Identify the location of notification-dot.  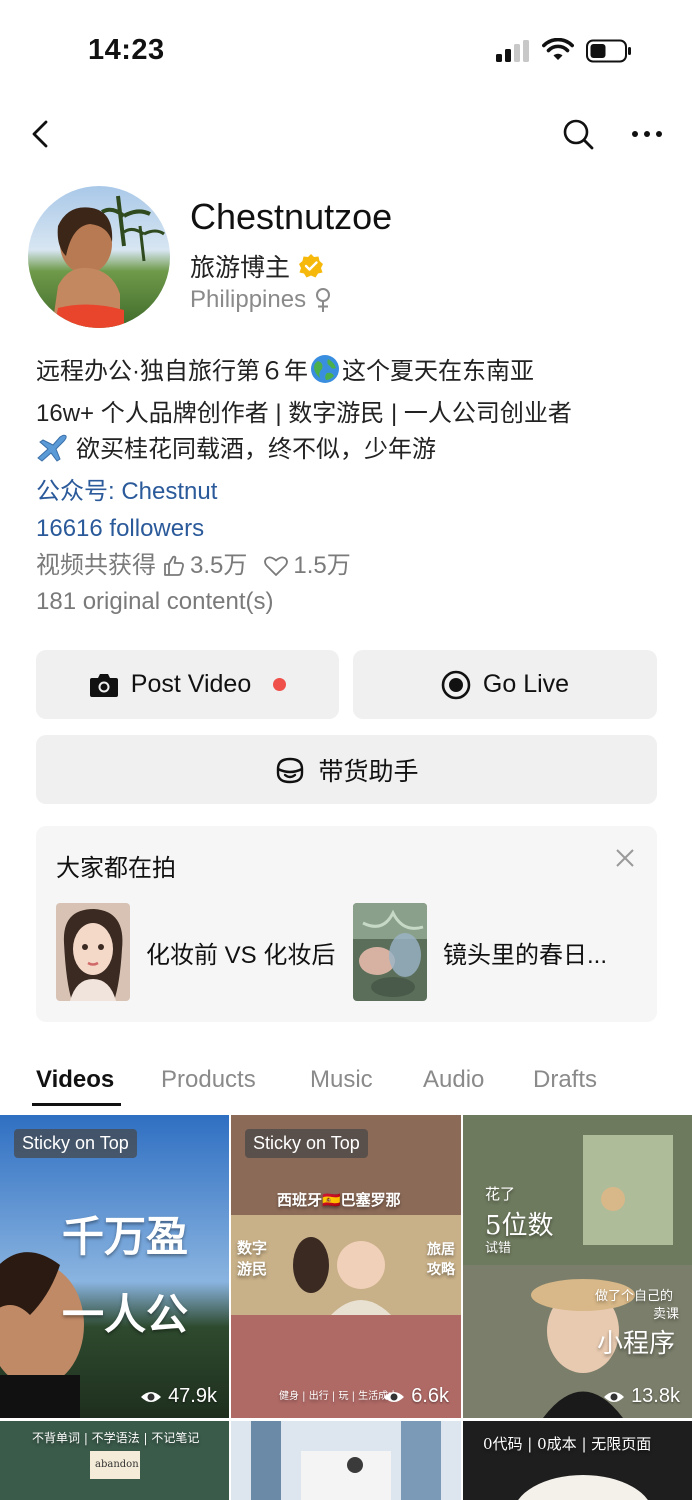
(280, 684).